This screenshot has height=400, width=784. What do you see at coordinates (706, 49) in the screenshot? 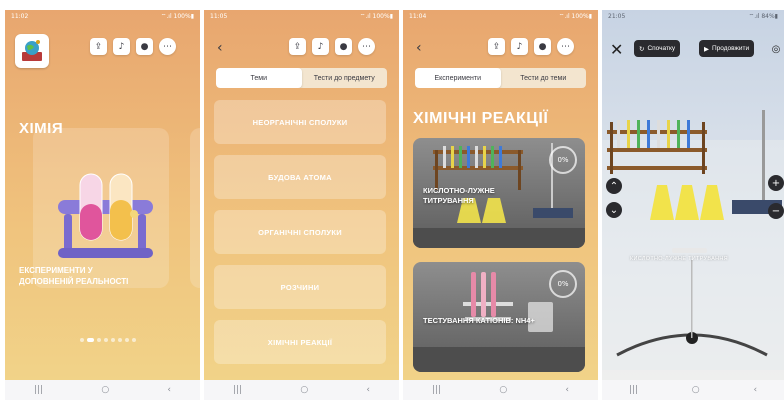
I see `play-icon: ▶` at bounding box center [706, 49].